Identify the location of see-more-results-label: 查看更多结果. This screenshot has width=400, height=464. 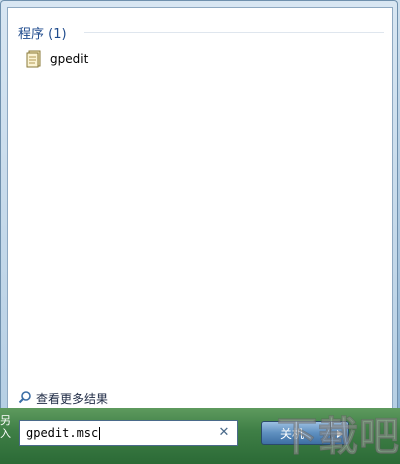
(72, 399).